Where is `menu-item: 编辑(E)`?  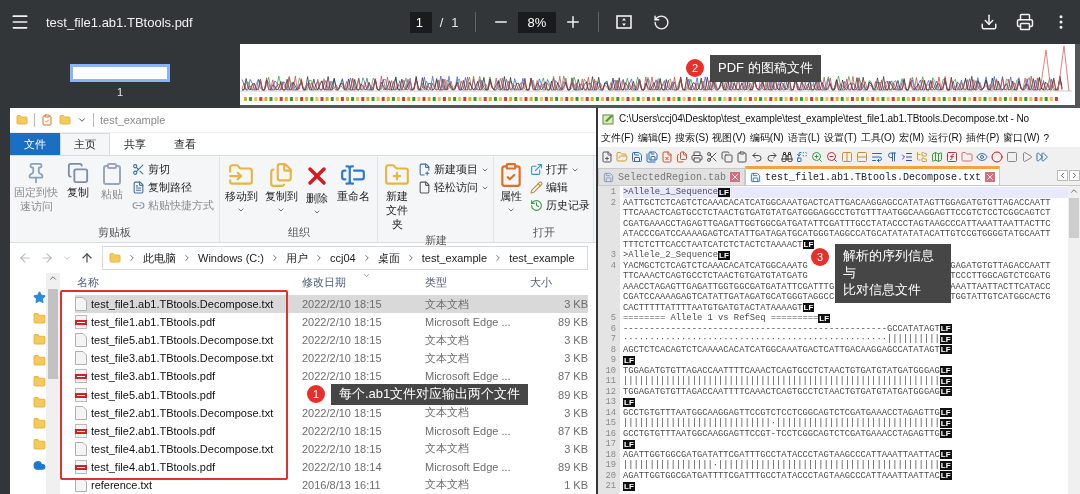
menu-item: 编辑(E) is located at coordinates (654, 138).